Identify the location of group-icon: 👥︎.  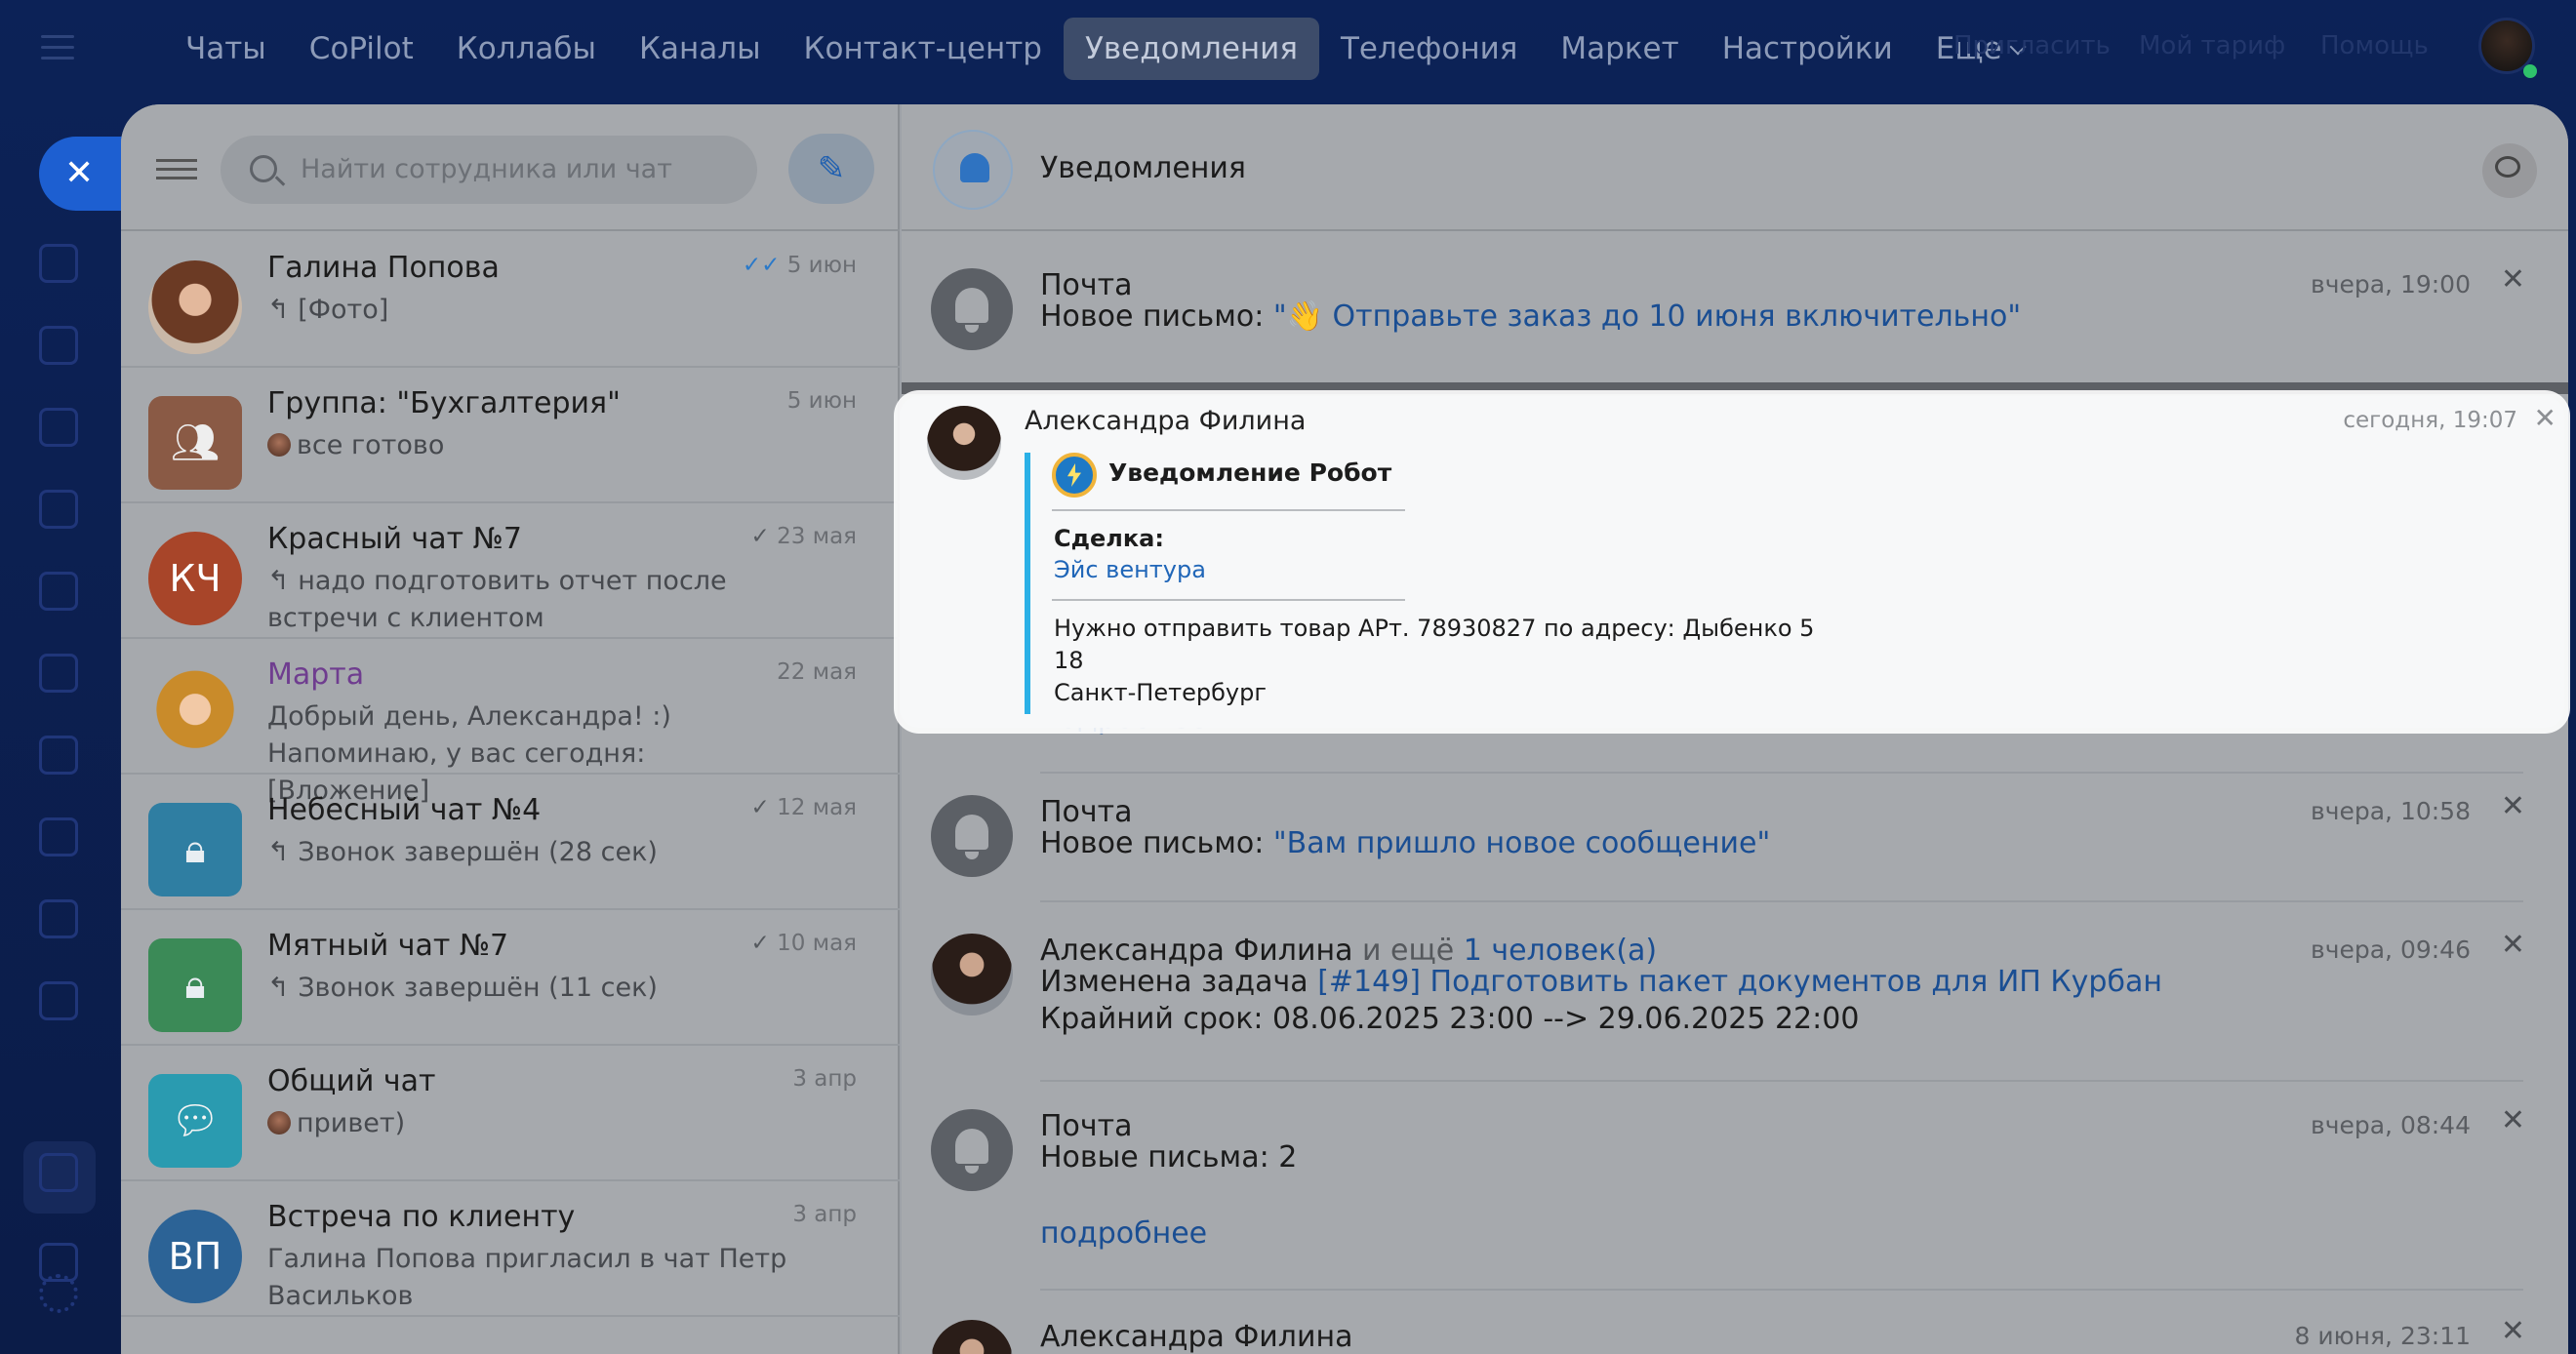
(195, 442).